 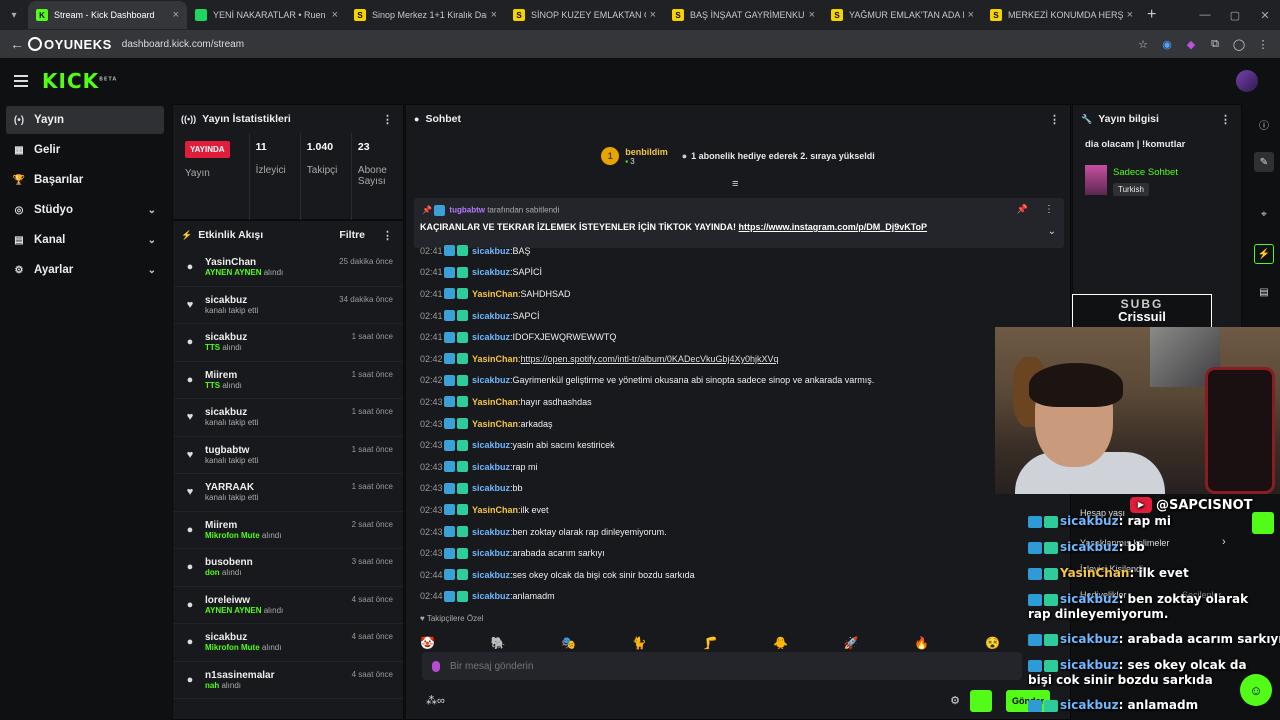 What do you see at coordinates (1265, 15) in the screenshot?
I see `close-window-icon: ✕` at bounding box center [1265, 15].